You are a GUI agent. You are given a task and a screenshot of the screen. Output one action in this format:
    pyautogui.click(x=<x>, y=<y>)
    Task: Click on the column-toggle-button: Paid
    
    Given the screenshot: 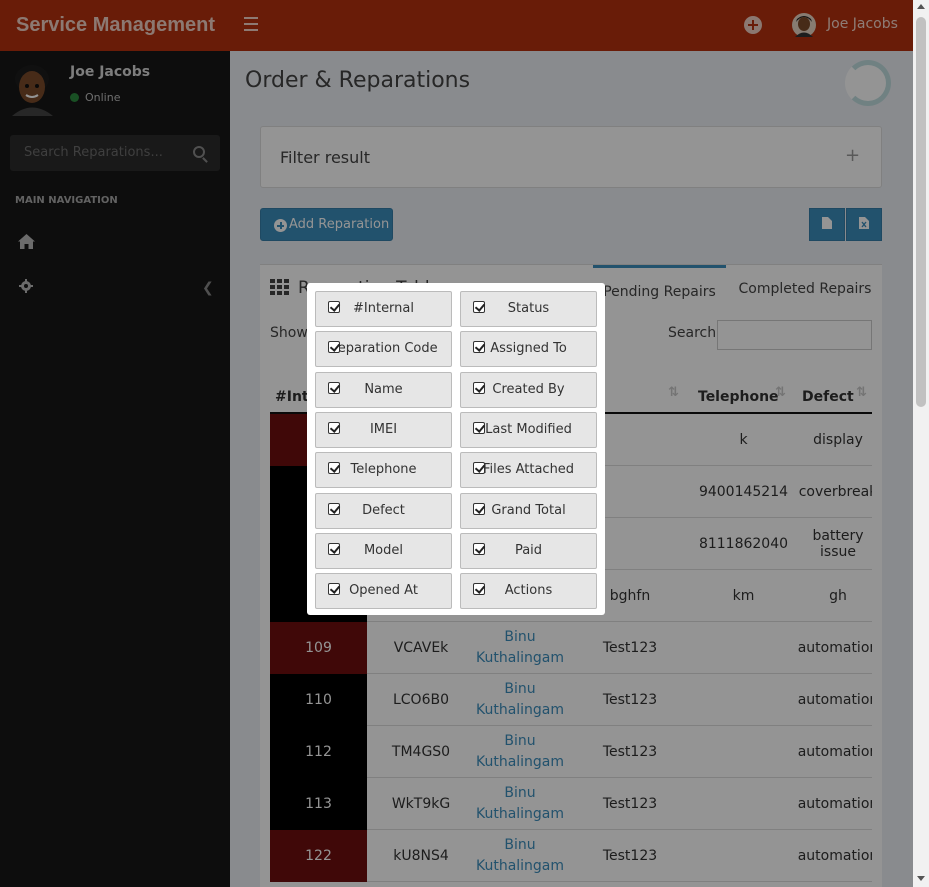 What is the action you would take?
    pyautogui.click(x=528, y=550)
    